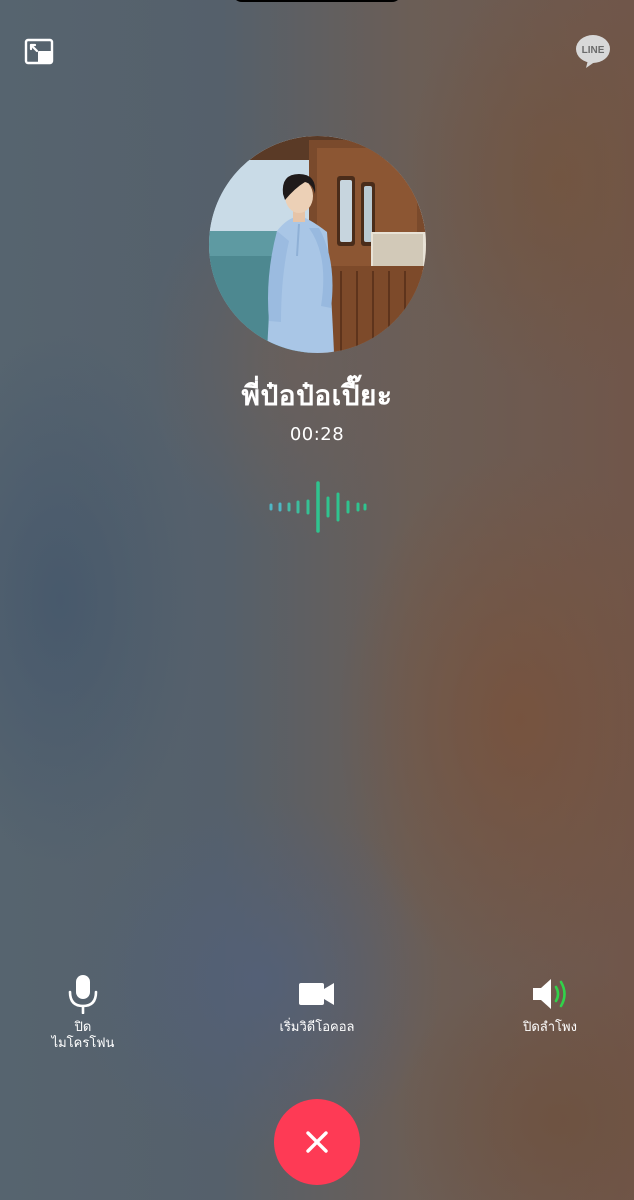 This screenshot has height=1200, width=634. I want to click on pip-minimize-button, so click(39, 52).